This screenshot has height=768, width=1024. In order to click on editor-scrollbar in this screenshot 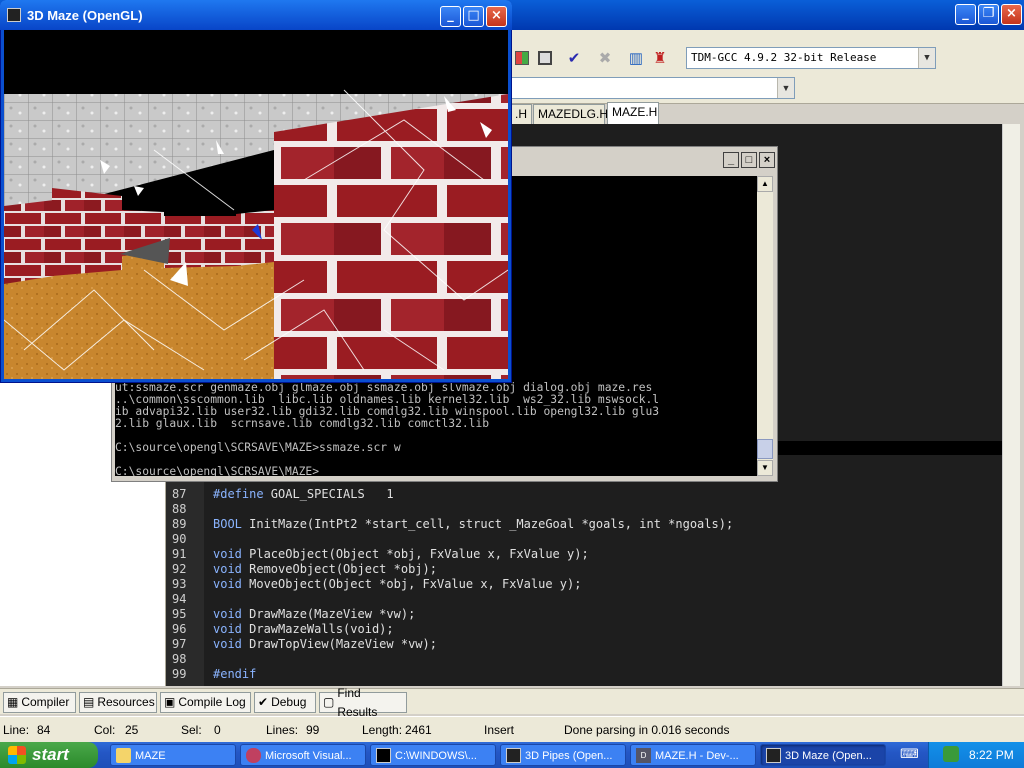, I will do `click(1011, 405)`.